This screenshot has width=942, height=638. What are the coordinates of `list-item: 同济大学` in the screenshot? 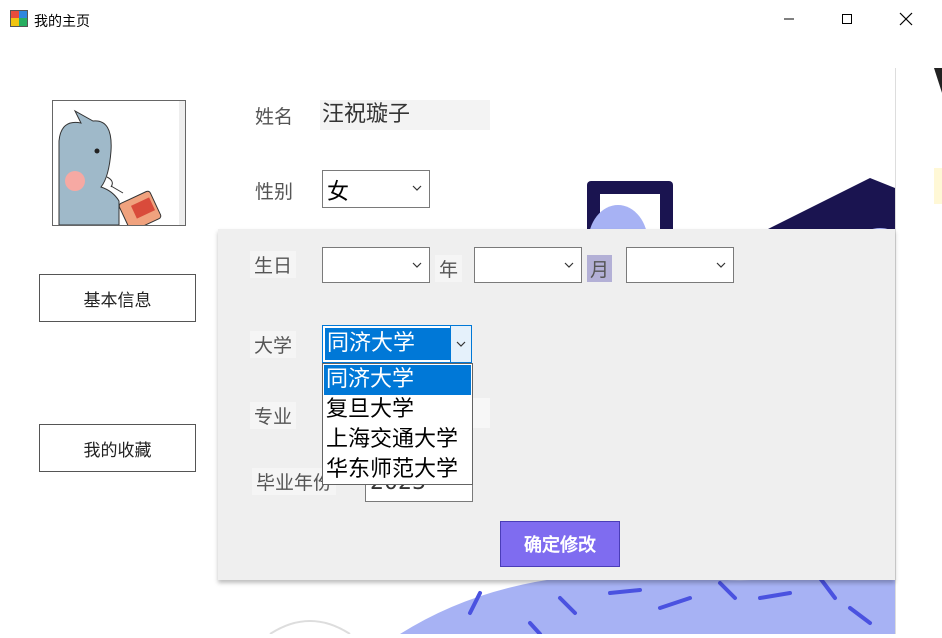 It's located at (397, 380).